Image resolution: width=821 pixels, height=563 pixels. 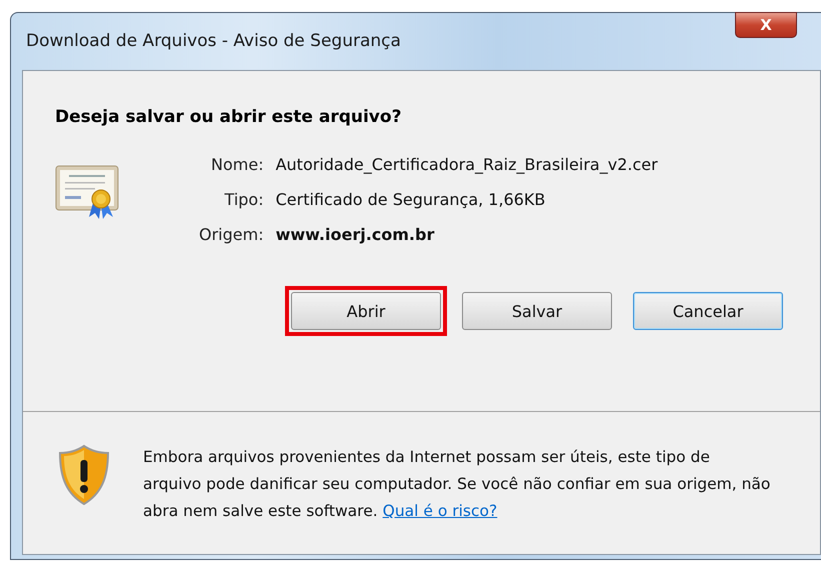 I want to click on field-label: Origem:, so click(x=231, y=234).